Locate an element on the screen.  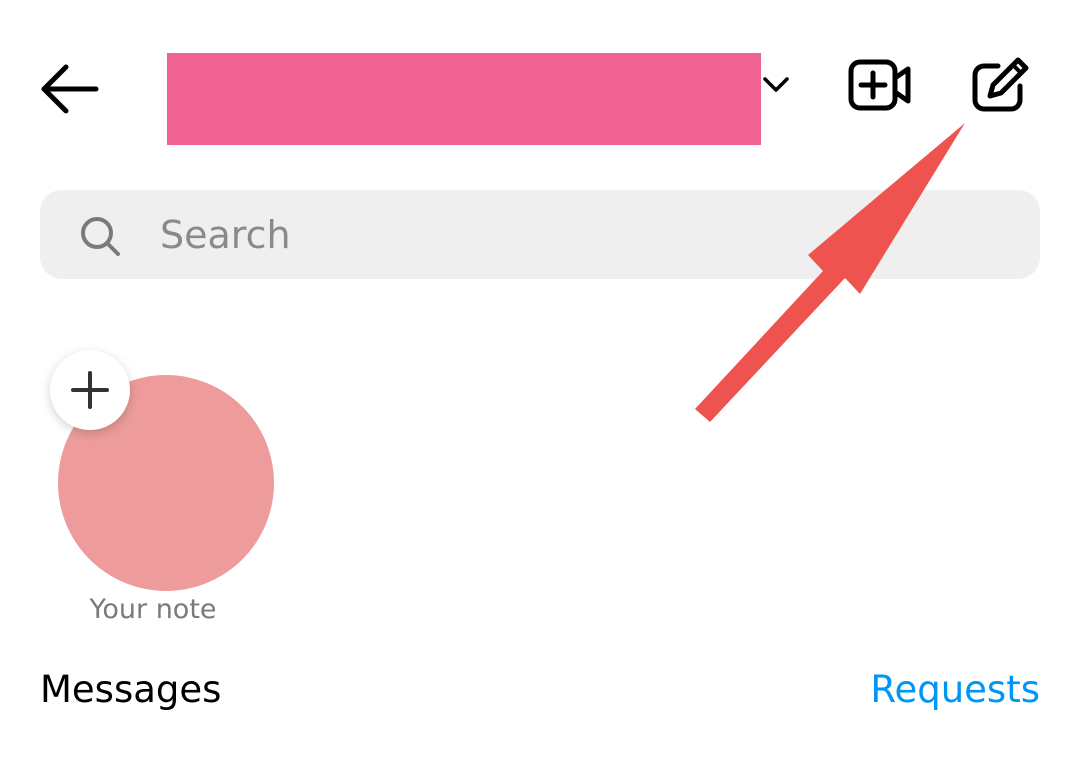
username-redacted is located at coordinates (464, 99).